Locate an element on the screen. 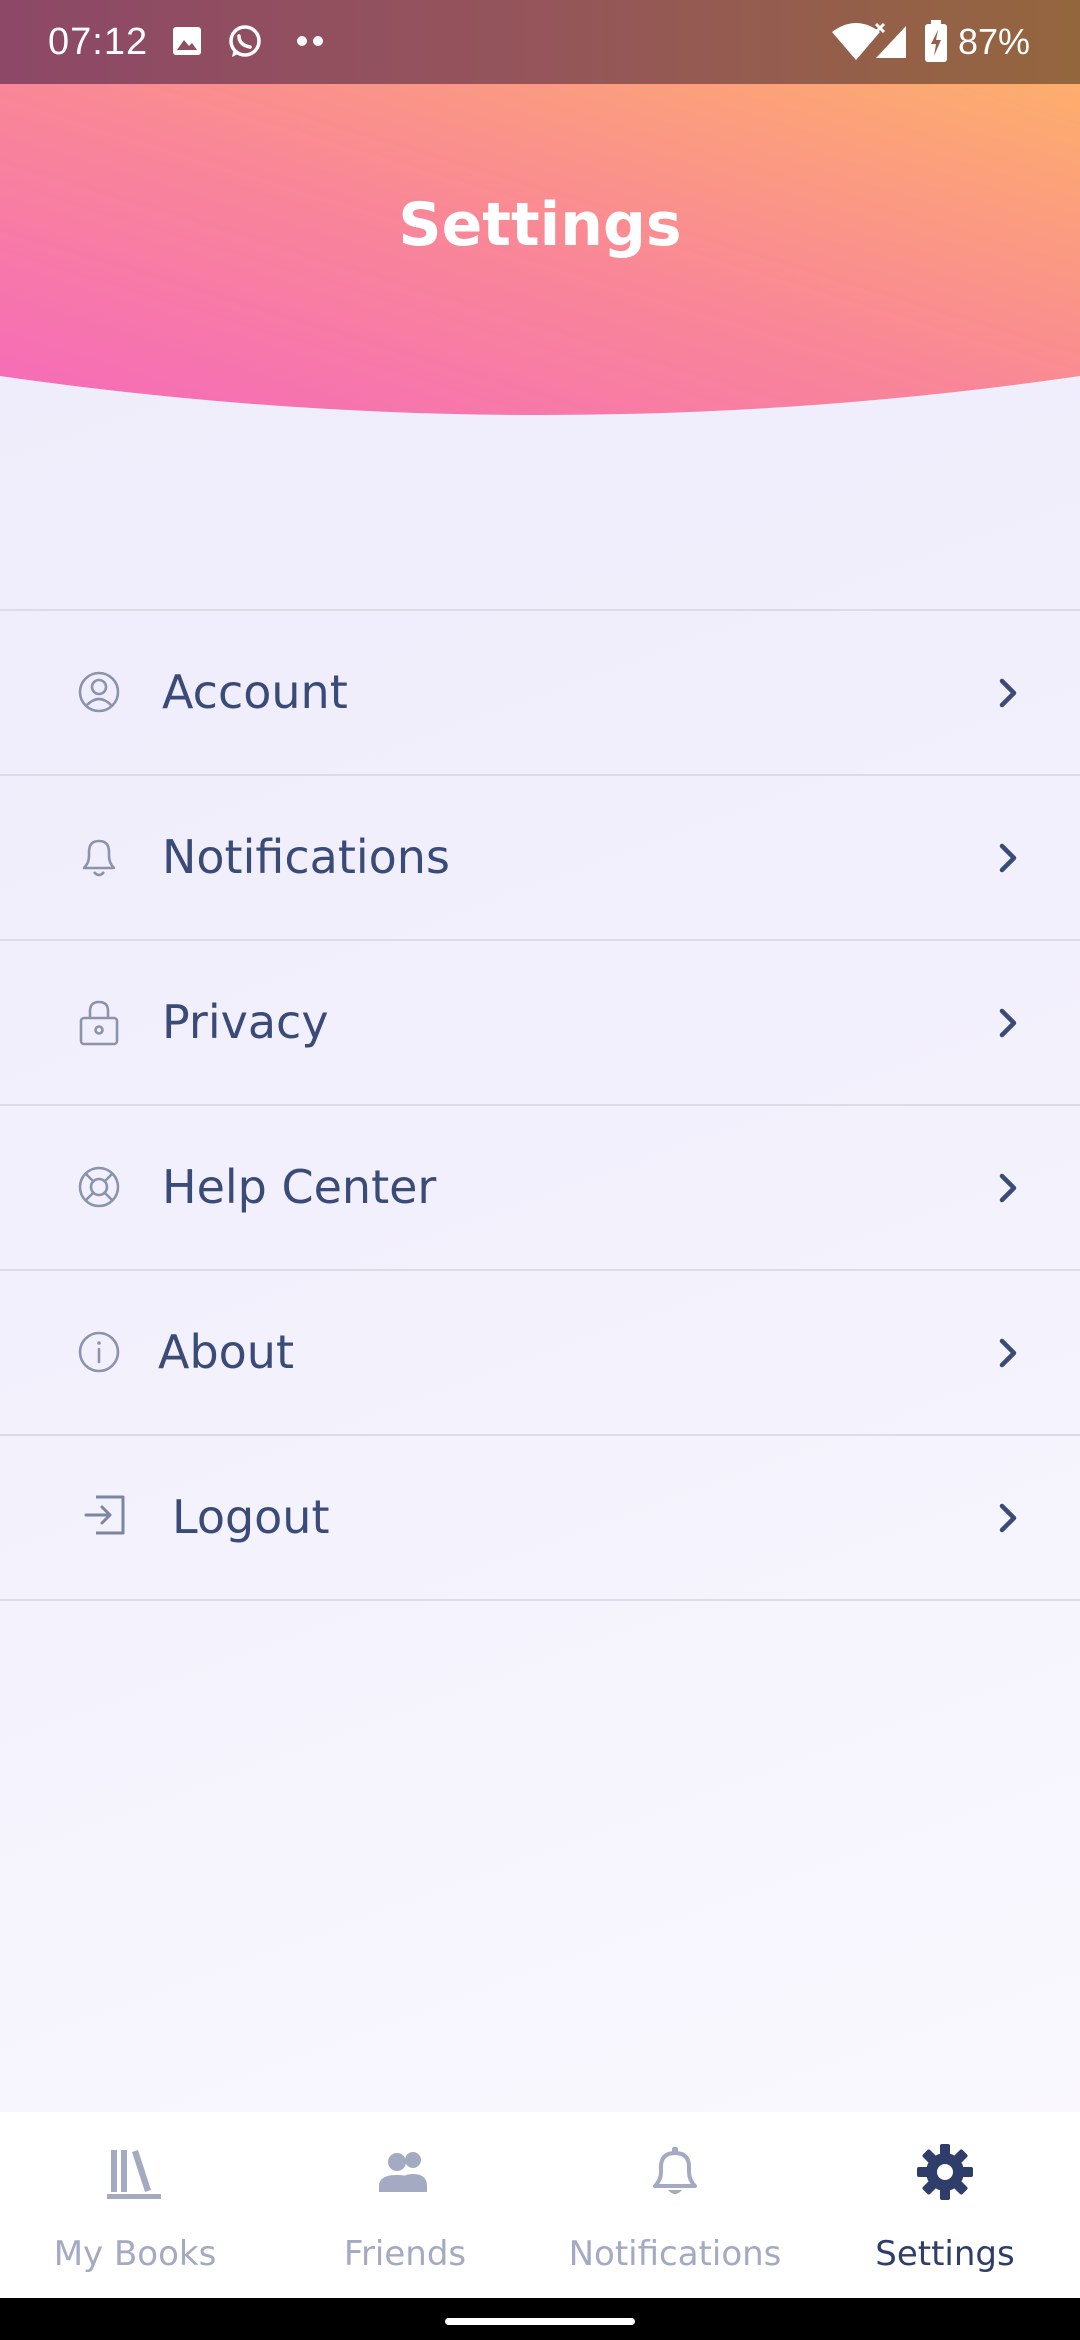 The image size is (1080, 2340). friends-icon is located at coordinates (403, 2172).